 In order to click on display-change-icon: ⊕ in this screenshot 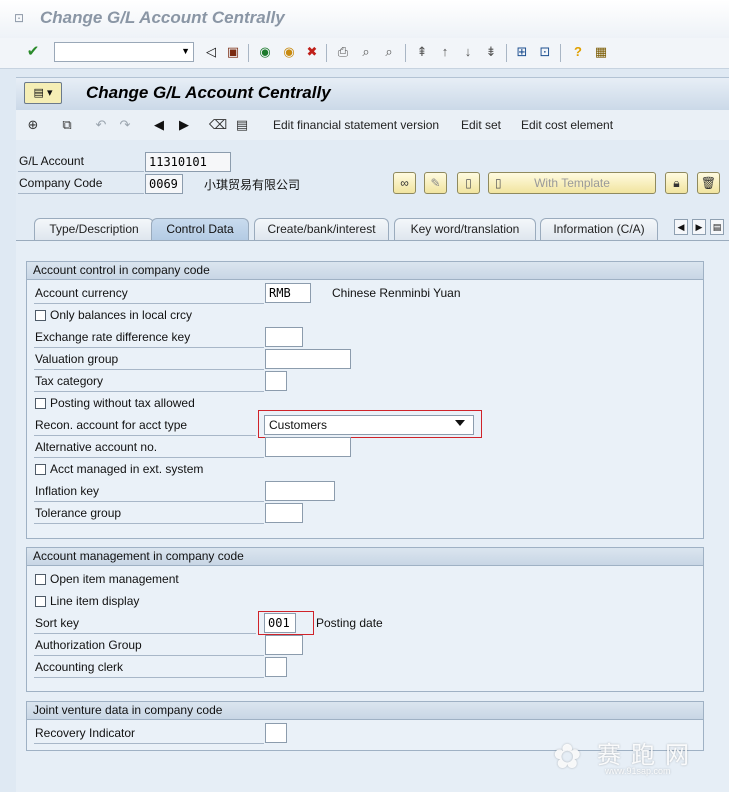, I will do `click(33, 125)`.